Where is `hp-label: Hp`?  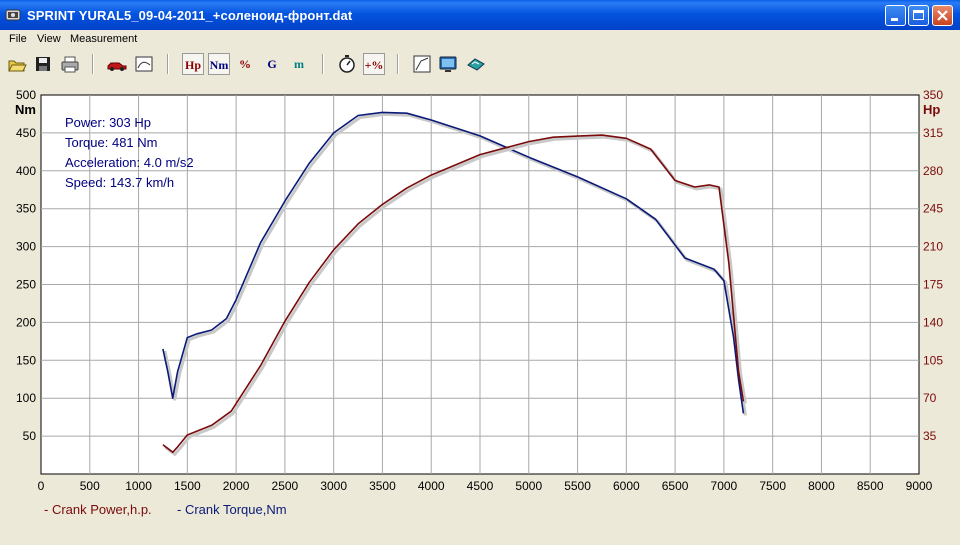 hp-label: Hp is located at coordinates (192, 65).